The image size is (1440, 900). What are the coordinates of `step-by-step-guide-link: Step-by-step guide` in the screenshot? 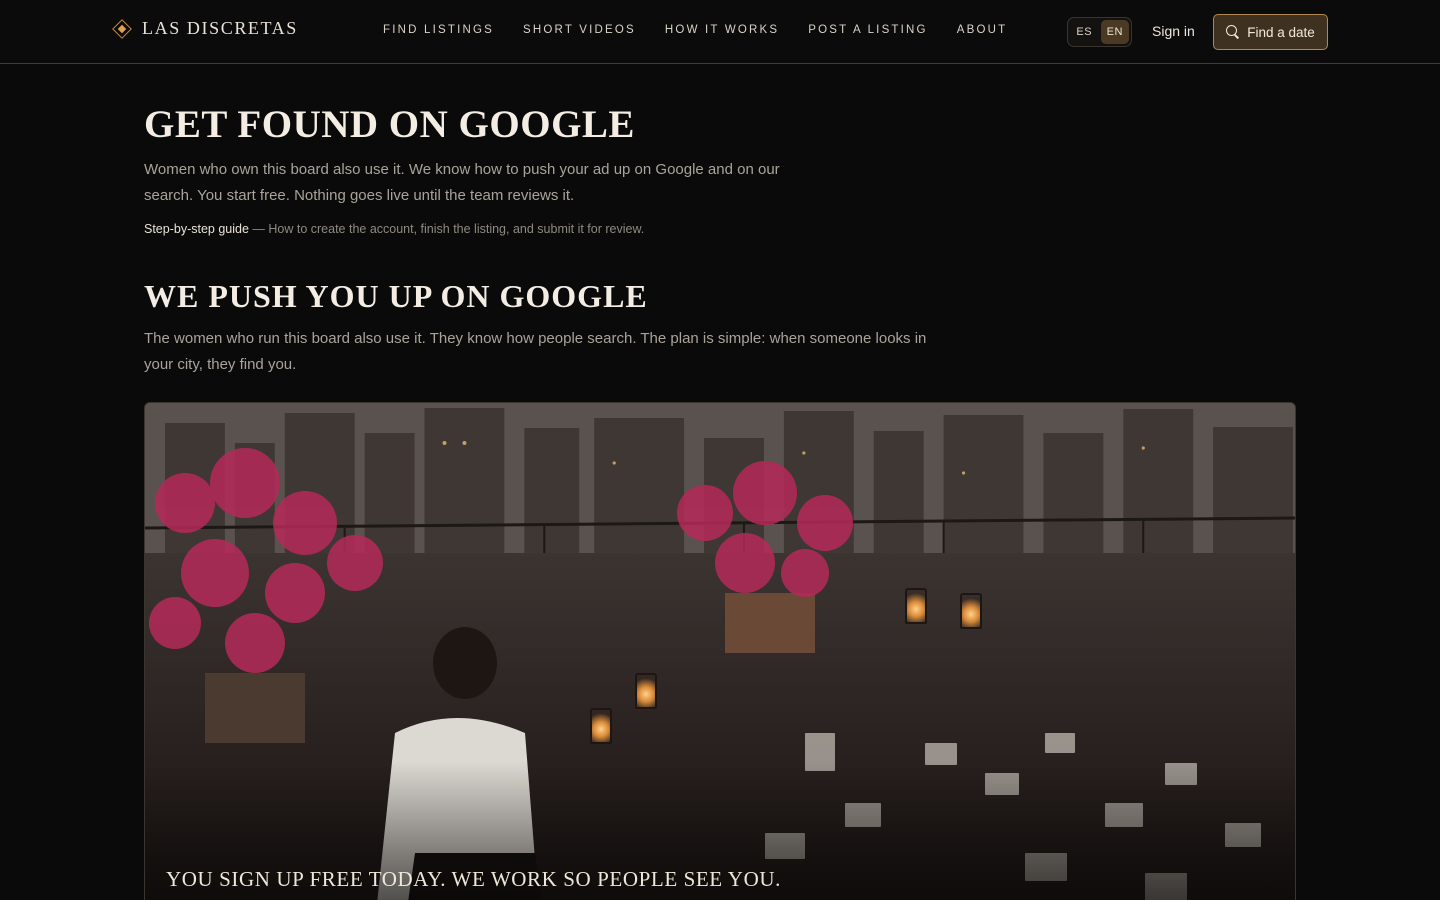 It's located at (196, 229).